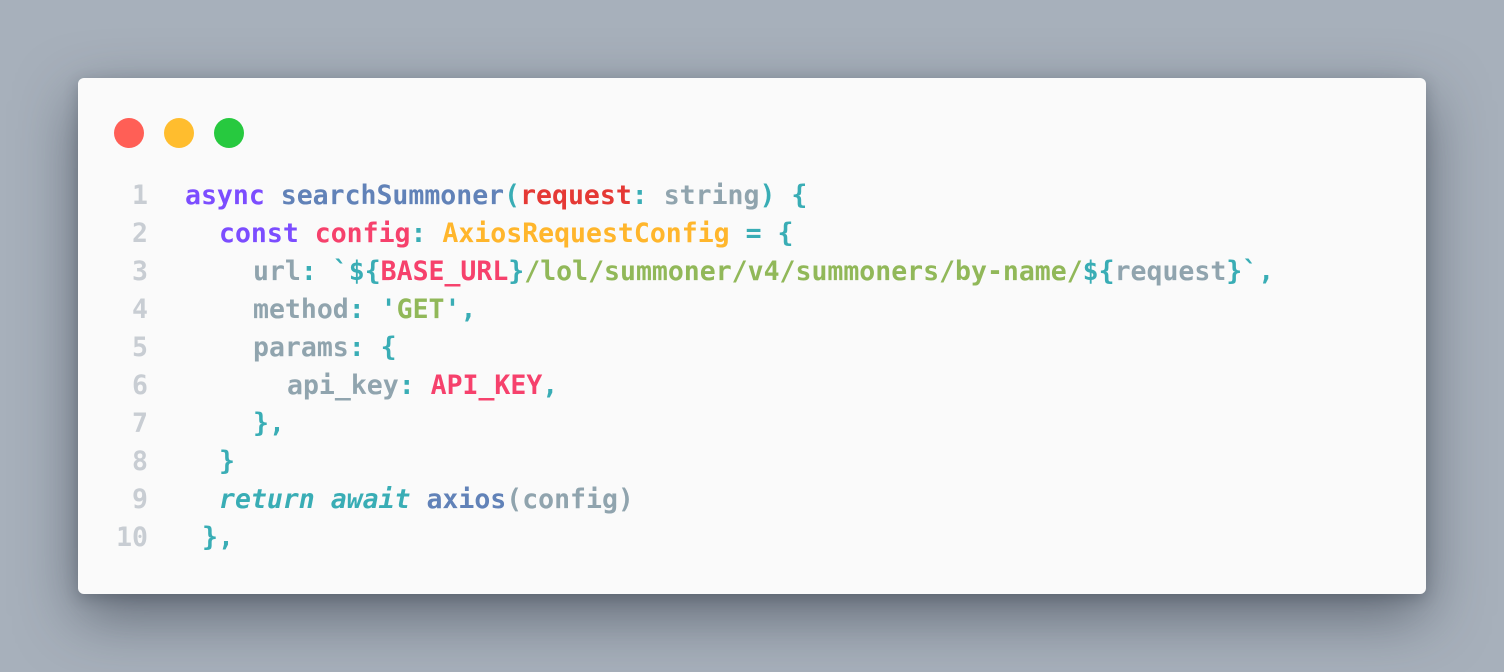 The image size is (1504, 672). Describe the element at coordinates (512, 195) in the screenshot. I see `code-token: (` at that location.